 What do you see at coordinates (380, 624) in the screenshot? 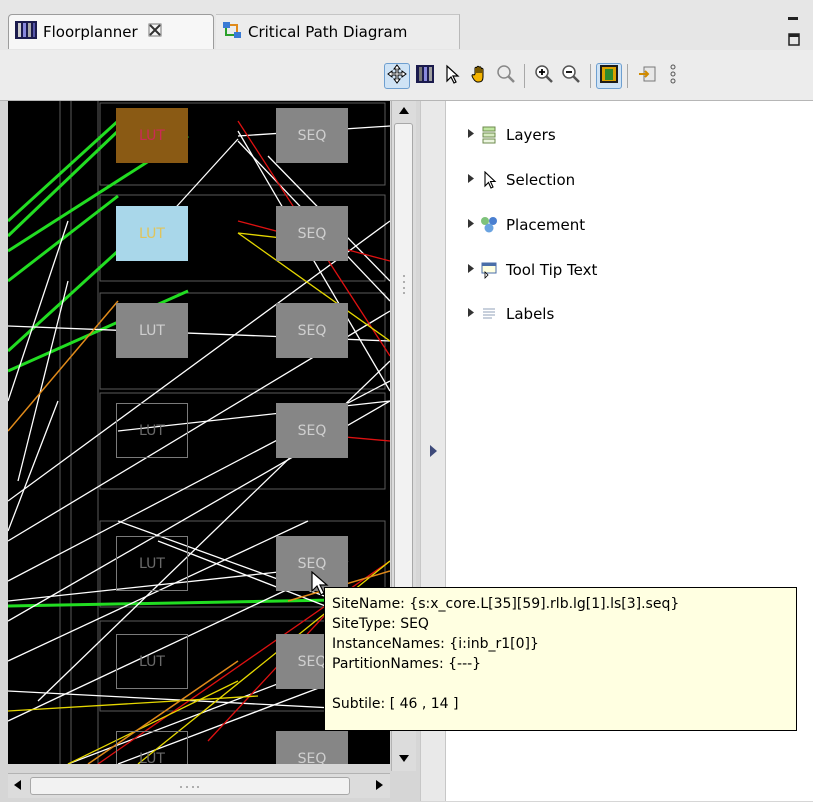
I see `tooltip-site-type: SiteType: SEQ` at bounding box center [380, 624].